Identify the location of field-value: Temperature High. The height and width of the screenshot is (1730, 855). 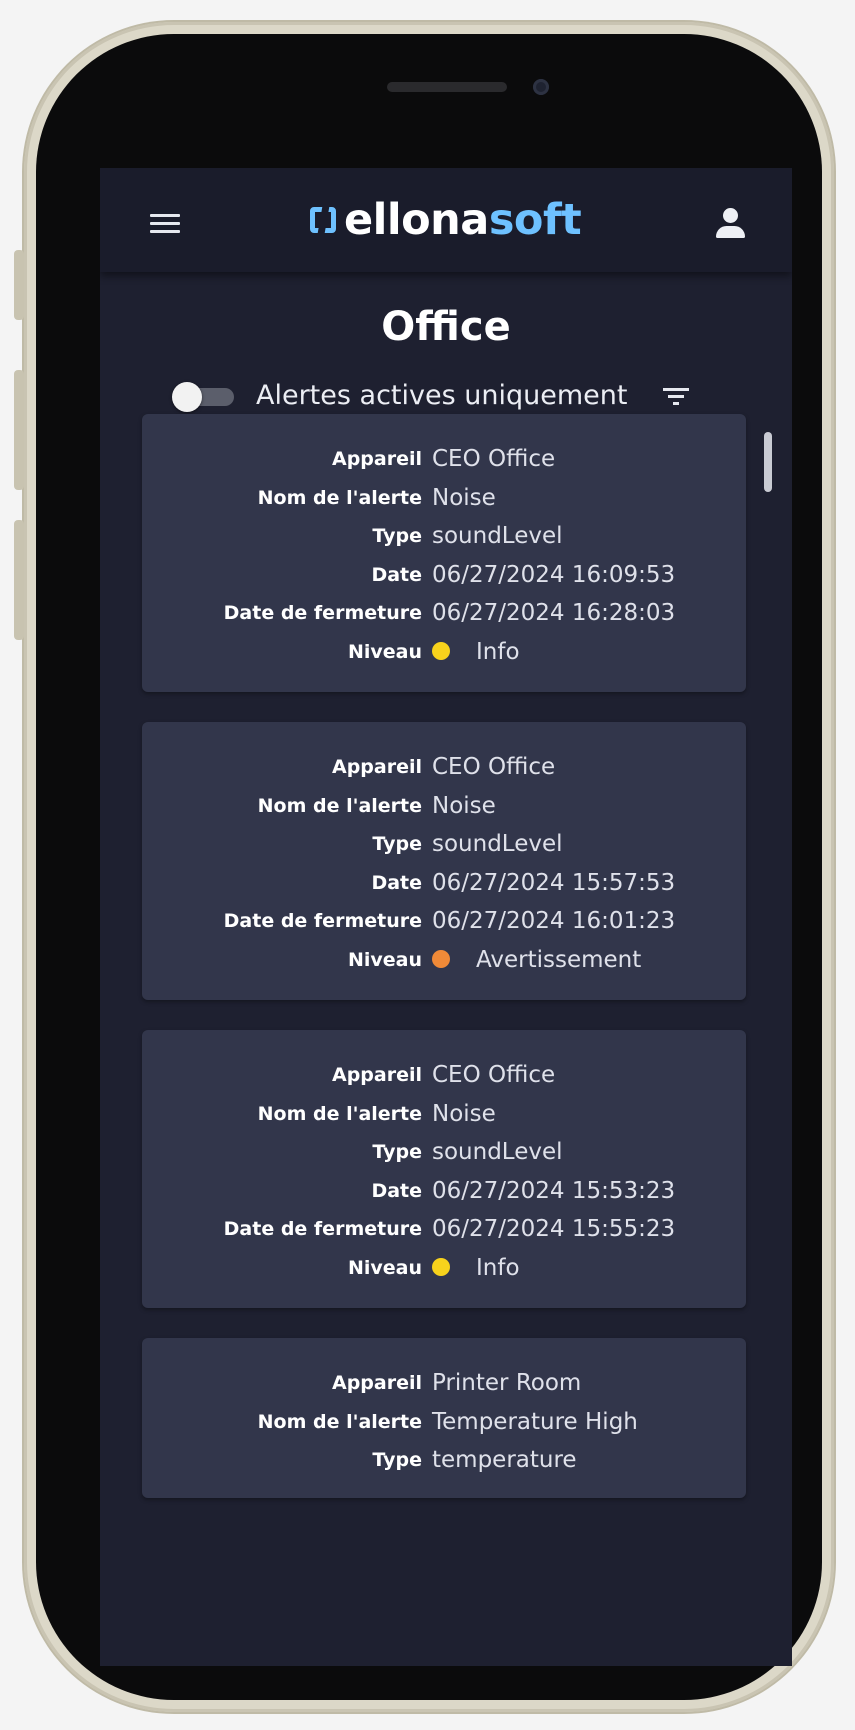
(535, 1421).